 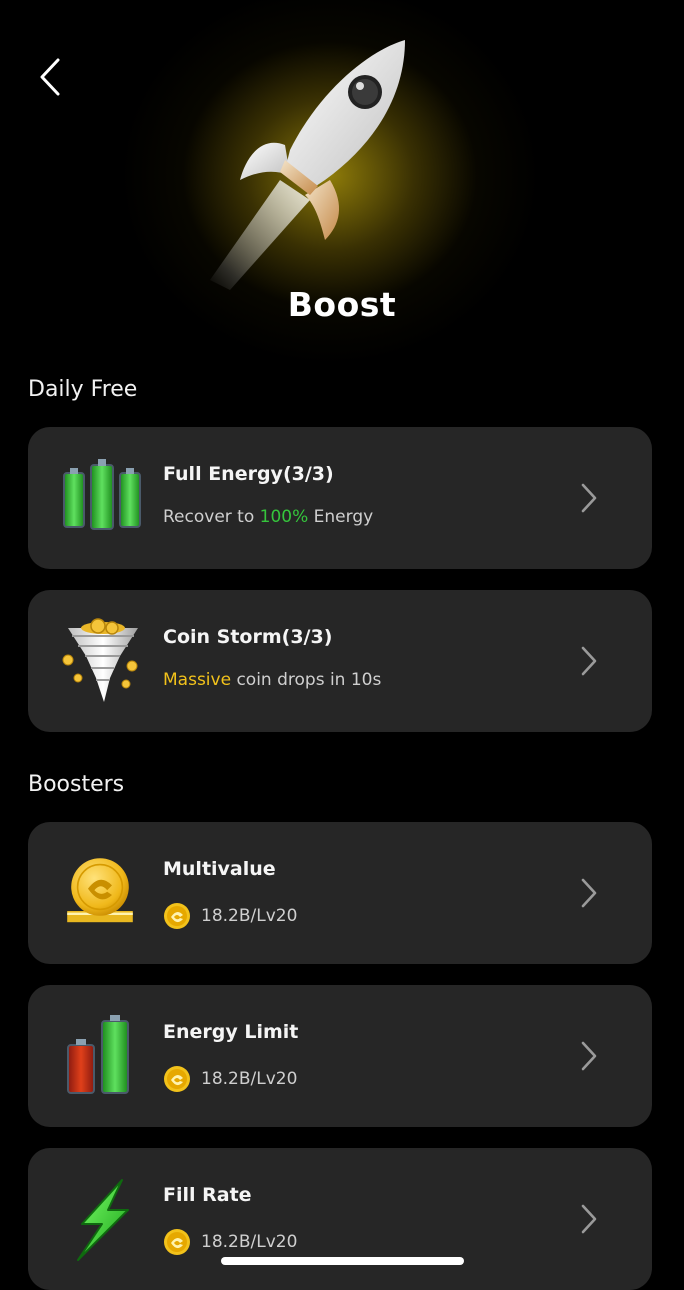 I want to click on battery-icon, so click(x=102, y=494).